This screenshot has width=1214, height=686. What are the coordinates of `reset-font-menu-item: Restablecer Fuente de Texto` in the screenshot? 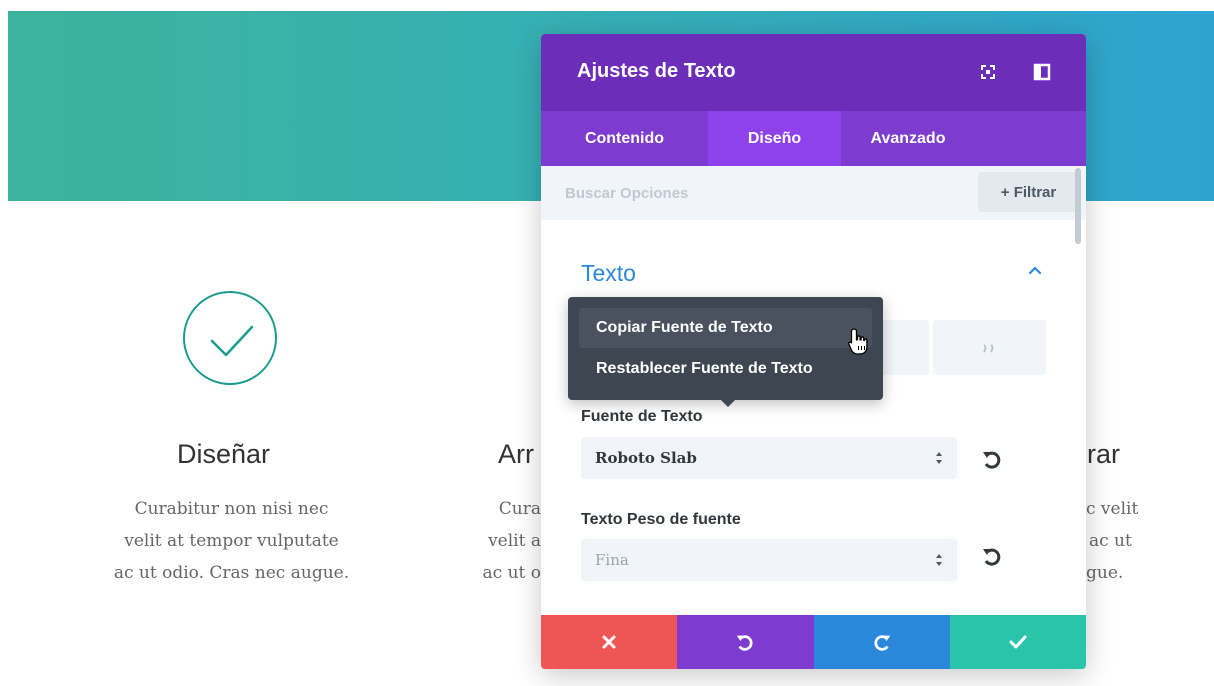 It's located at (725, 369).